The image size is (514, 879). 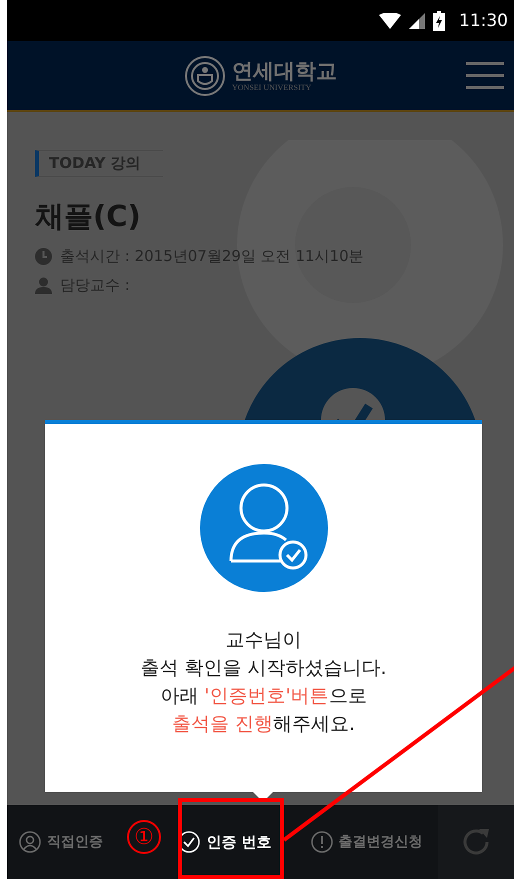 What do you see at coordinates (88, 216) in the screenshot?
I see `lecture-title: 채플(C)` at bounding box center [88, 216].